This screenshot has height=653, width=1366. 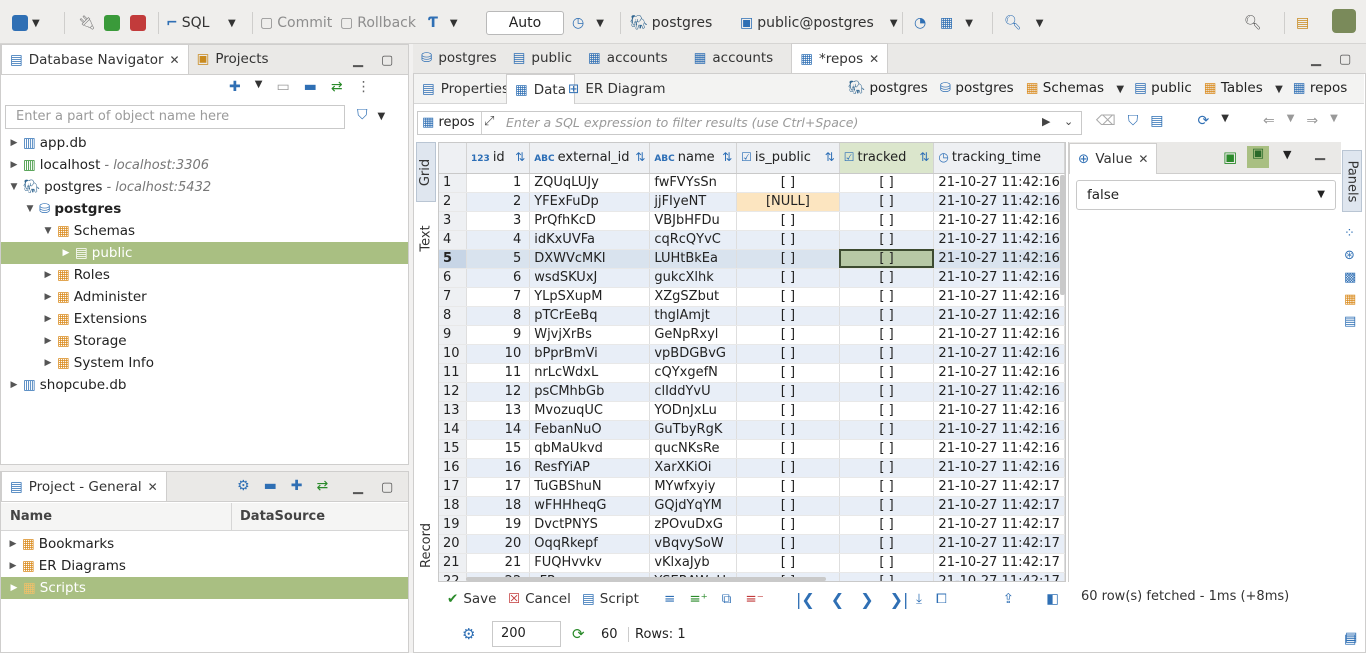 I want to click on breadcrumb-item: ⛁ postgres, so click(x=977, y=88).